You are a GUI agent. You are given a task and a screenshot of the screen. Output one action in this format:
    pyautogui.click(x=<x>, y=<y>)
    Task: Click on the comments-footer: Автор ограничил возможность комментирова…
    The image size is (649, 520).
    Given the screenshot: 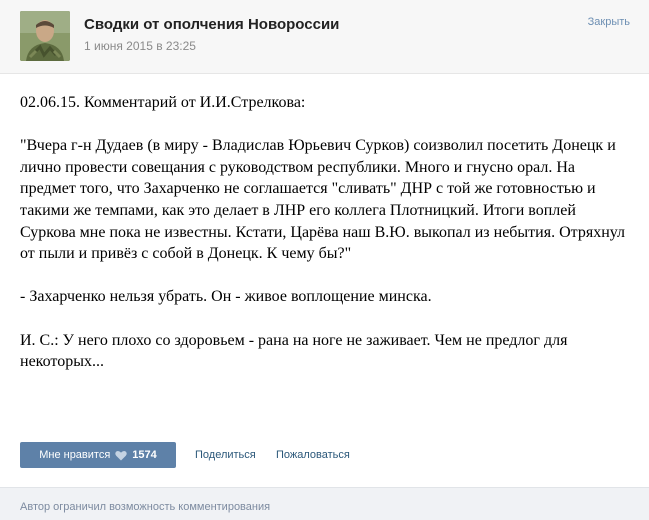 What is the action you would take?
    pyautogui.click(x=324, y=503)
    